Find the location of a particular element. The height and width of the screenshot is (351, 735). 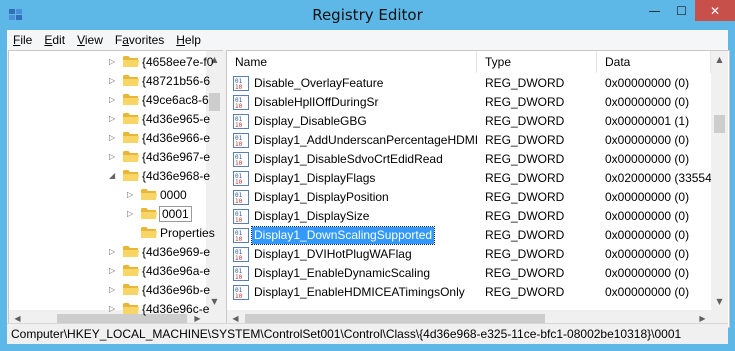

menu-favorites: Favorites is located at coordinates (139, 40).